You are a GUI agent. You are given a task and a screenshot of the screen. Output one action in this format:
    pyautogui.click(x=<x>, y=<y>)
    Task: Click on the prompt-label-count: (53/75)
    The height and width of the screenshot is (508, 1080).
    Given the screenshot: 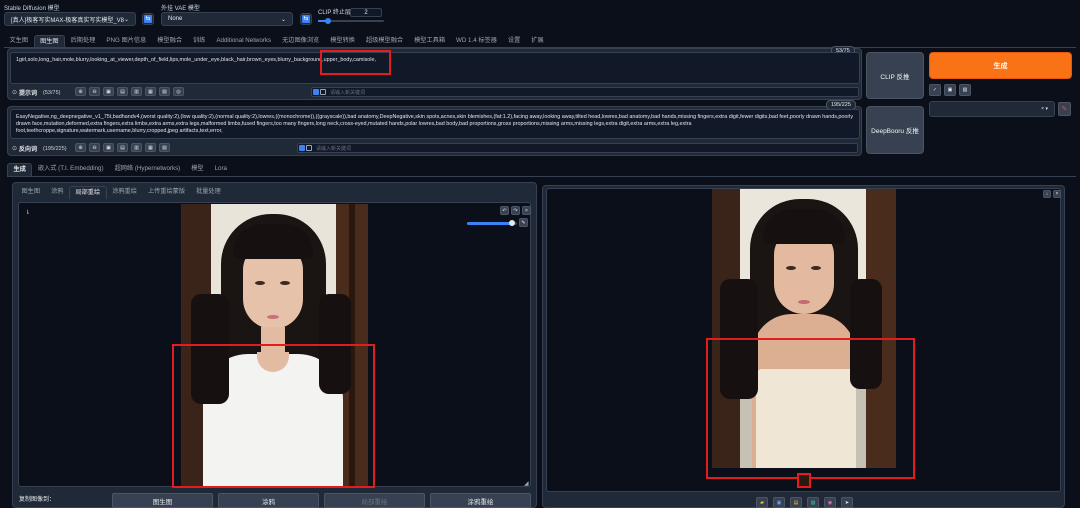 What is the action you would take?
    pyautogui.click(x=52, y=92)
    